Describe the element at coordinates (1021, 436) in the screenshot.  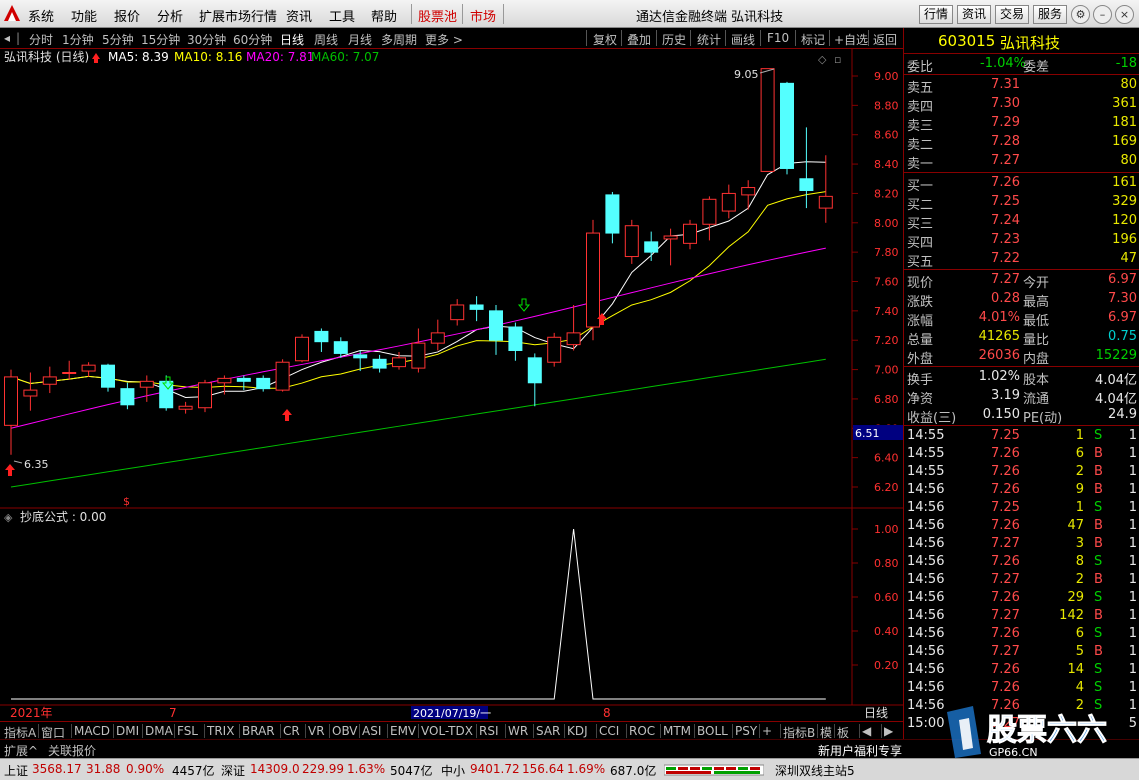
I see `tick-row: 14:55 7.25 1 S 1` at that location.